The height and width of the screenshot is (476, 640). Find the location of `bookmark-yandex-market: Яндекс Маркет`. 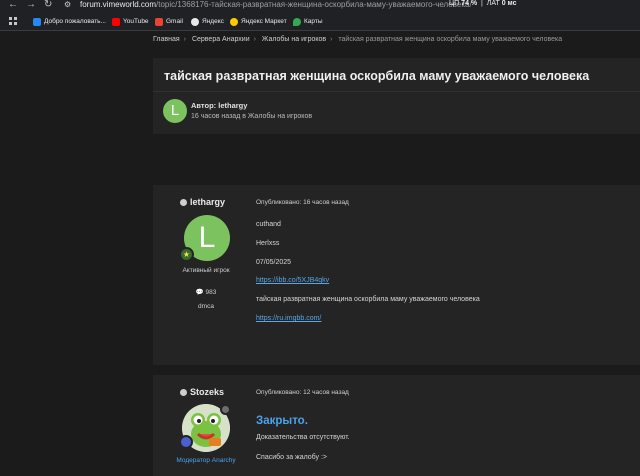

bookmark-yandex-market: Яндекс Маркет is located at coordinates (258, 21).